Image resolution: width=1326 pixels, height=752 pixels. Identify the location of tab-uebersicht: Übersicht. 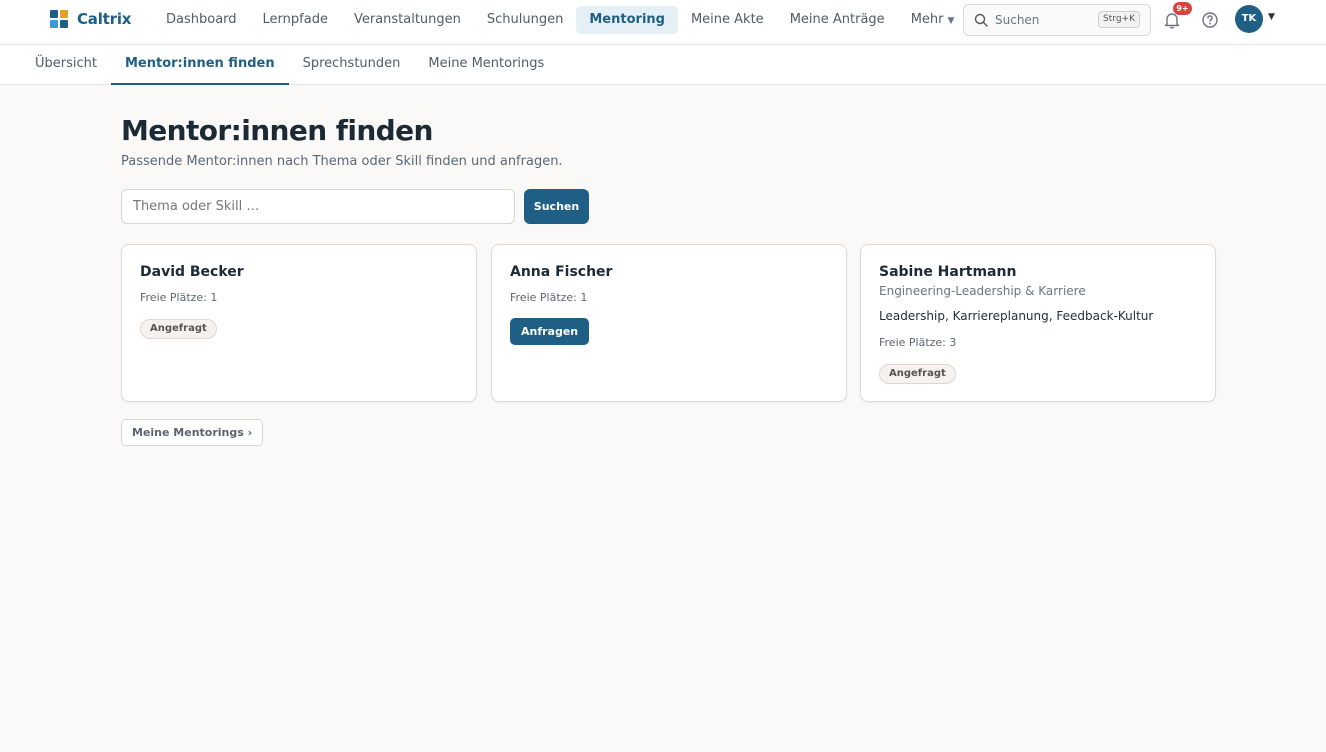
(66, 65).